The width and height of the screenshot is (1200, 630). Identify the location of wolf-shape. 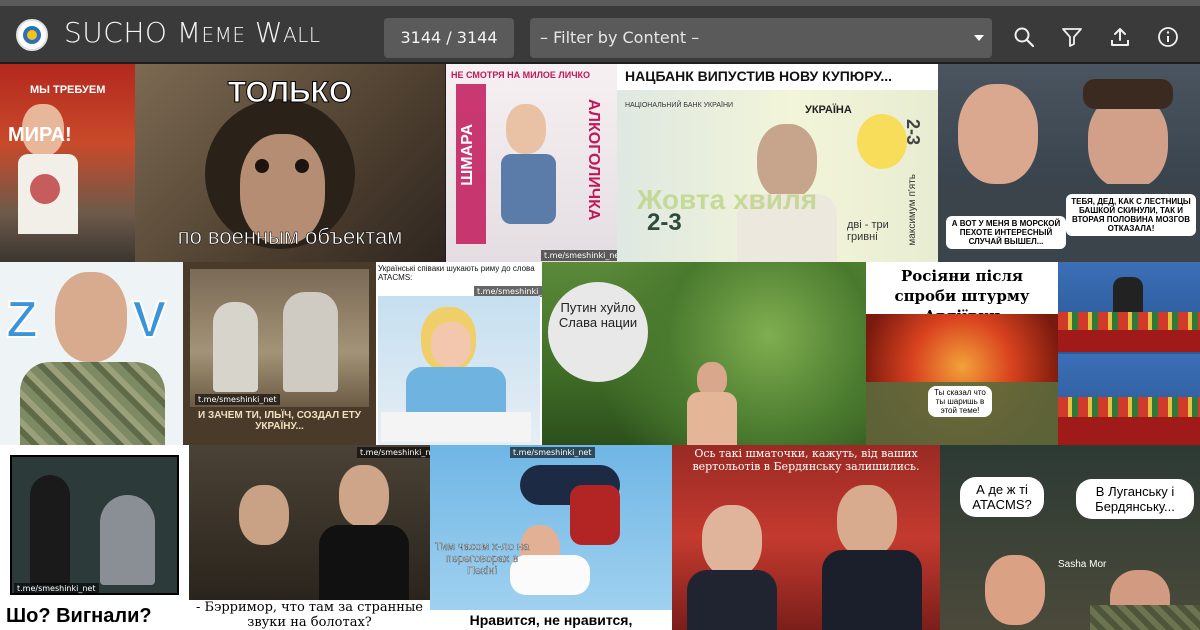
(127, 540).